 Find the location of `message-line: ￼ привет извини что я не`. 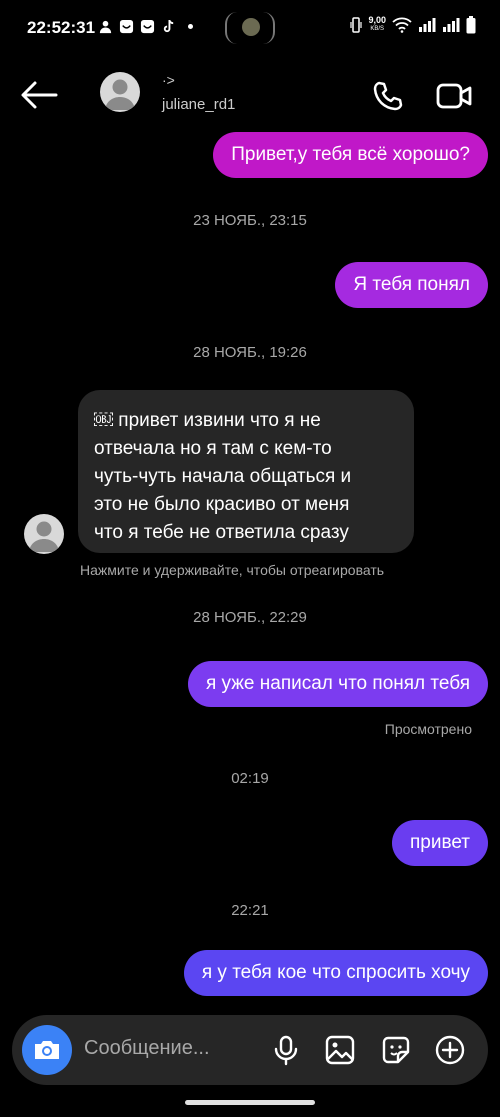

message-line: ￼ привет извини что я не is located at coordinates (207, 420).